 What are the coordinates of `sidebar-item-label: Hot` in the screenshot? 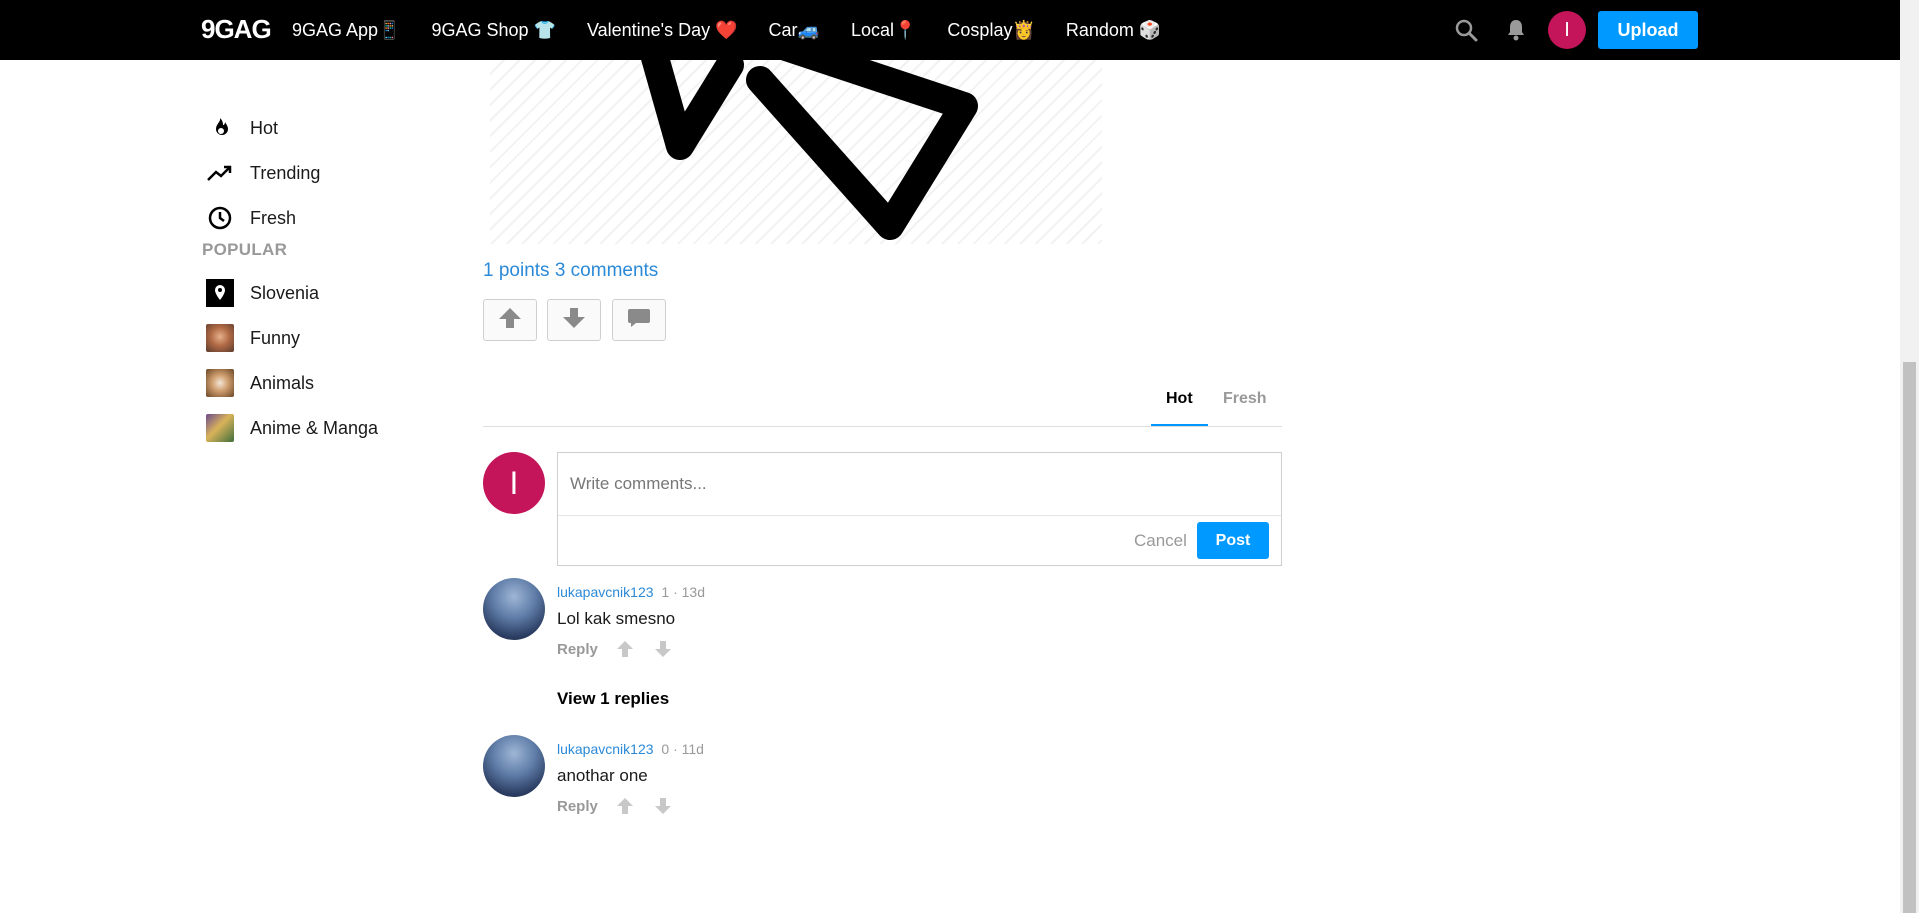 It's located at (264, 127).